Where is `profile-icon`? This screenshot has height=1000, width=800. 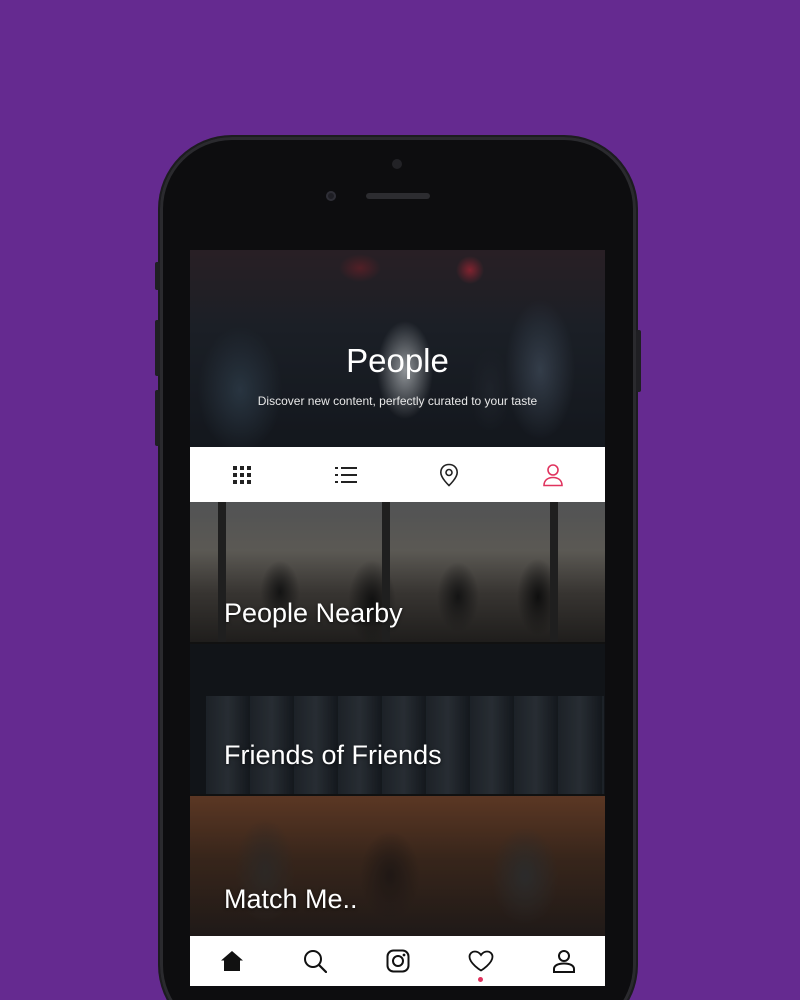 profile-icon is located at coordinates (563, 961).